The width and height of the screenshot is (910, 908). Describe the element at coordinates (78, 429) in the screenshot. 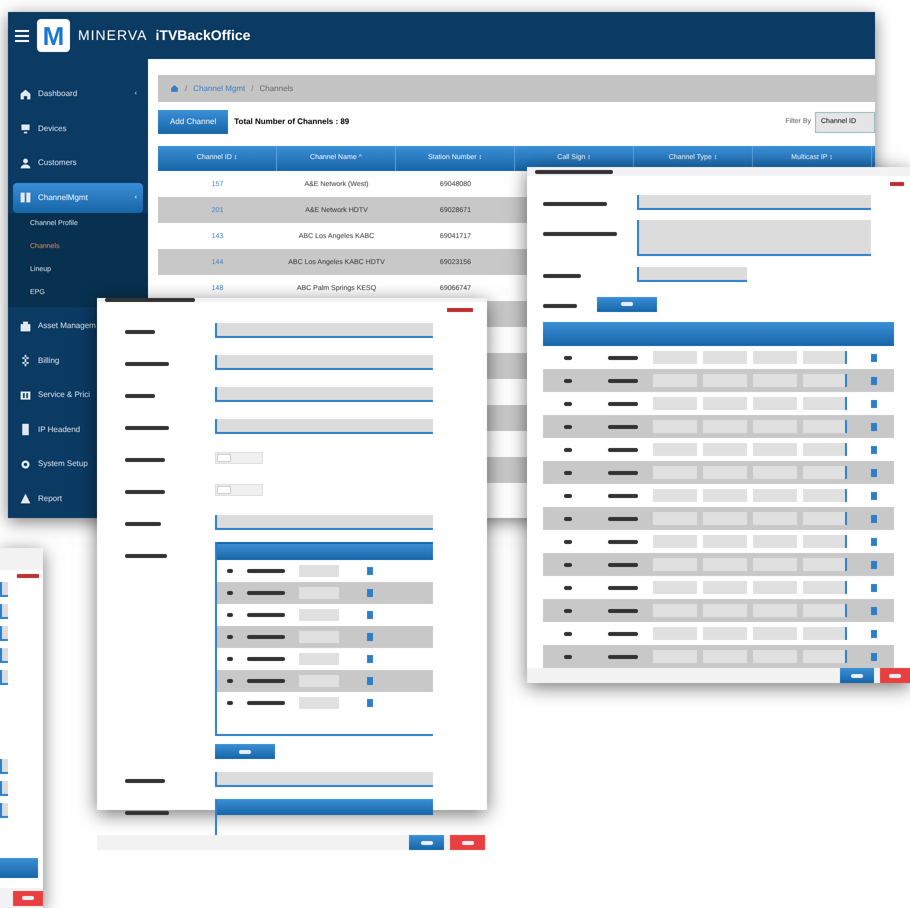

I see `sidebar-item: IP Headend` at that location.